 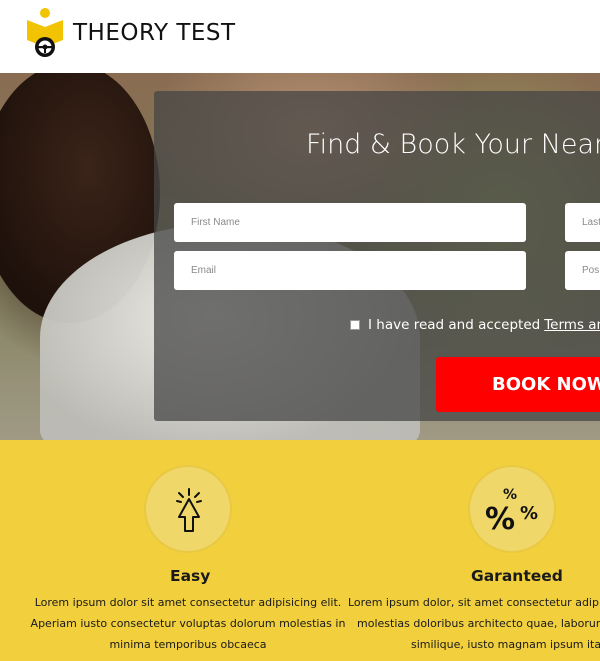 What do you see at coordinates (454, 325) in the screenshot?
I see `terms-label: I have read and accepted` at bounding box center [454, 325].